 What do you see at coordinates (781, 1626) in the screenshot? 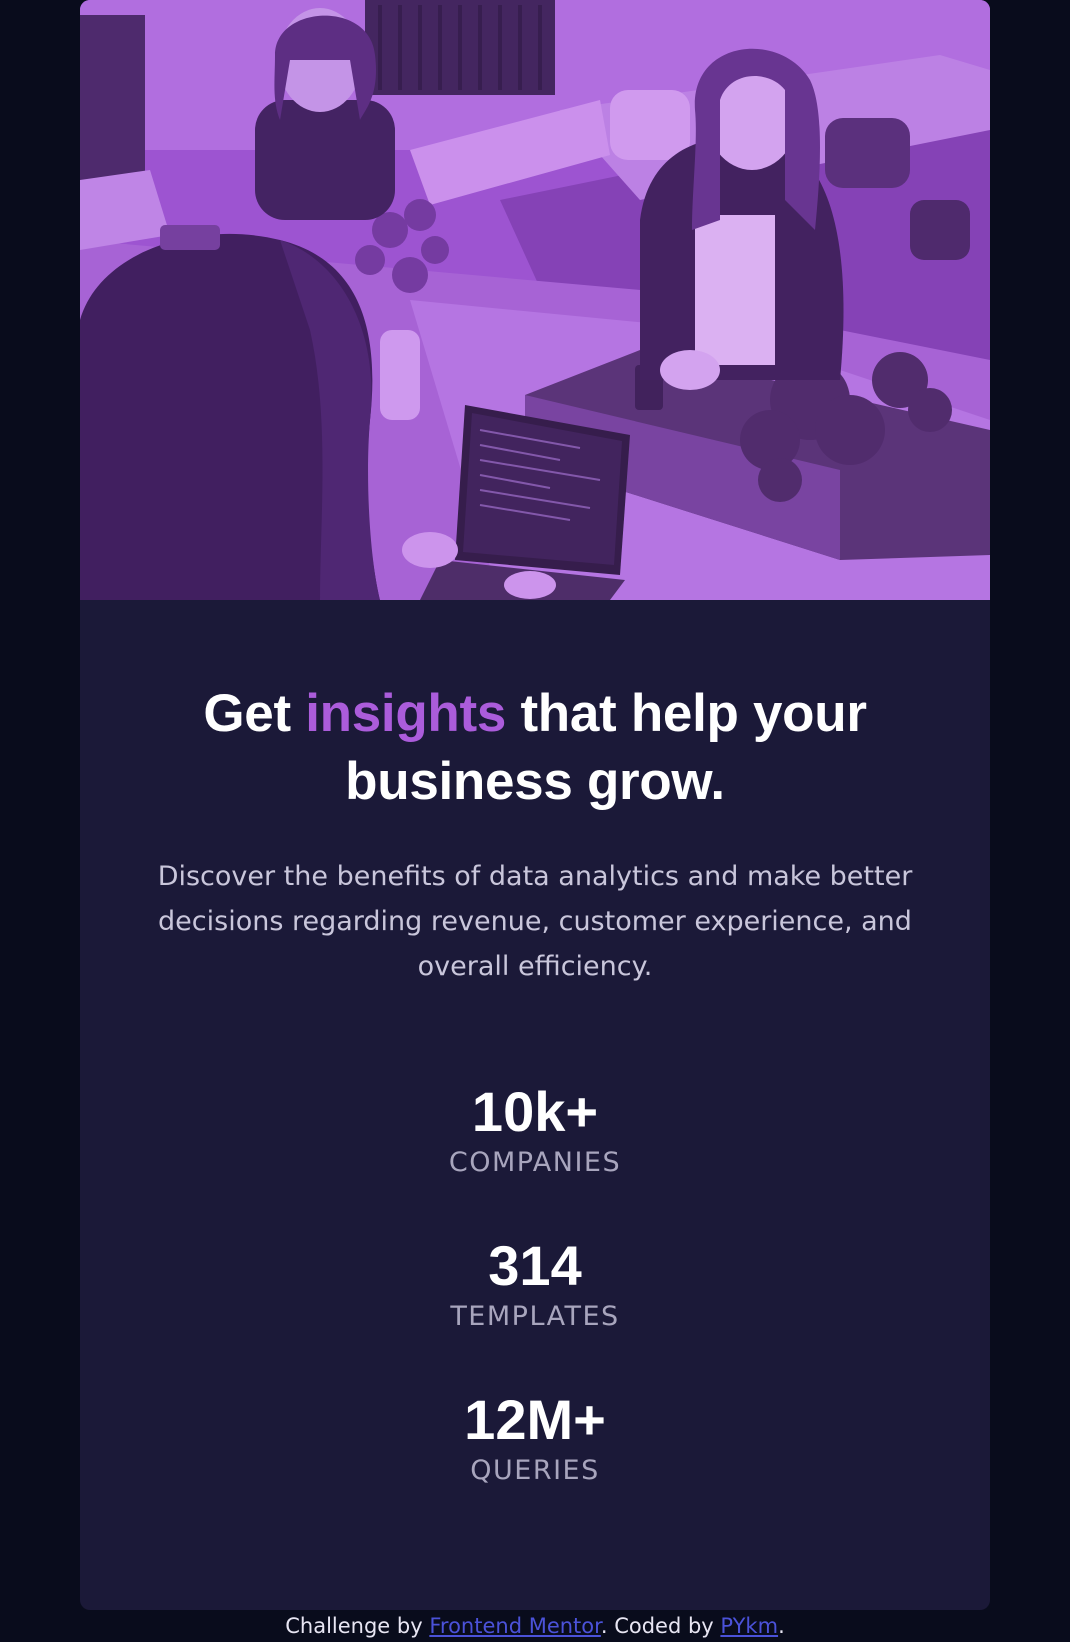
I see `attribution-suffix: .` at bounding box center [781, 1626].